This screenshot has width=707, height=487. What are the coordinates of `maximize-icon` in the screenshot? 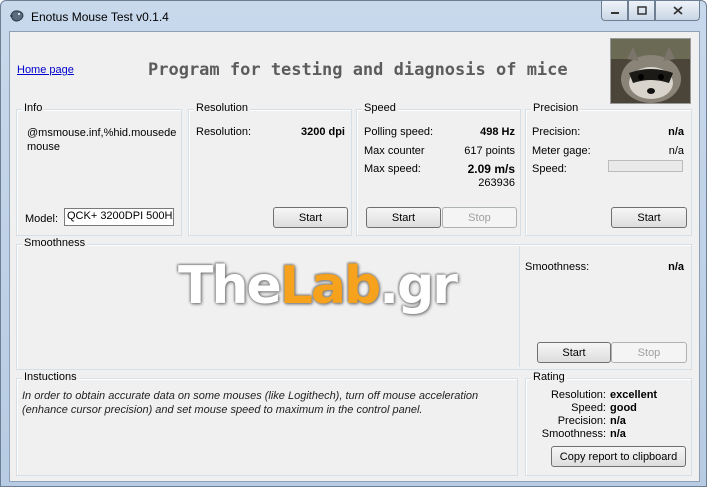 It's located at (641, 10).